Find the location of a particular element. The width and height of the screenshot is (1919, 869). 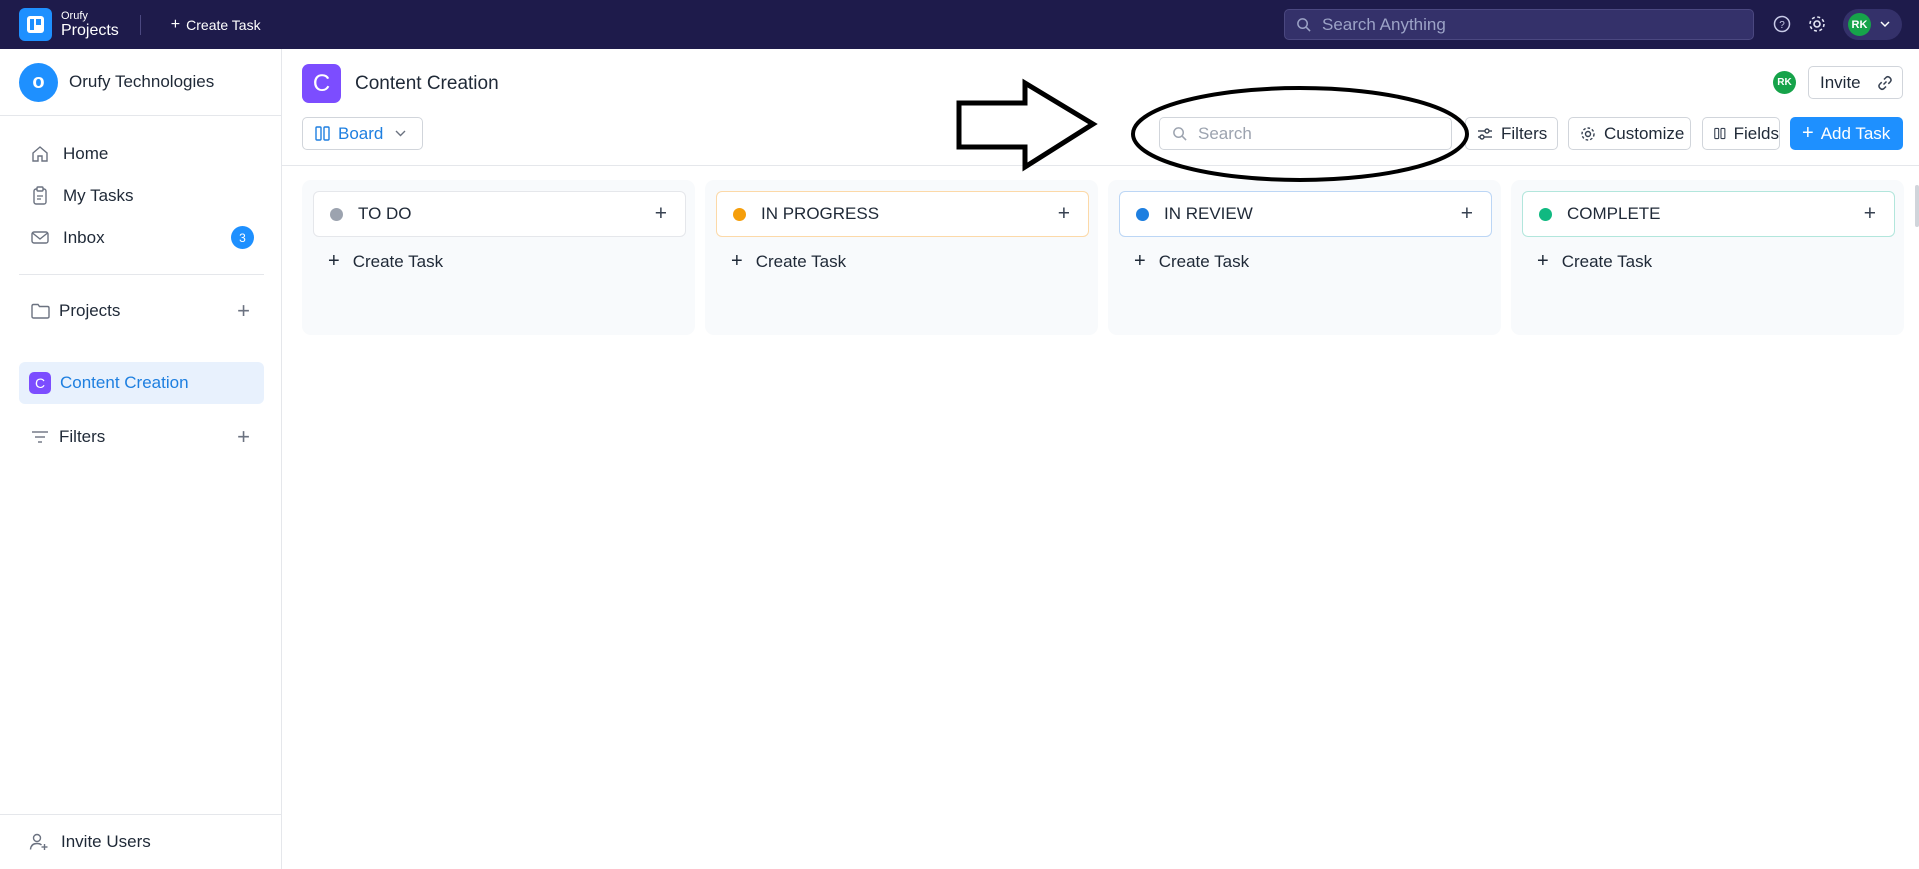

sidebar-item-label: Inbox is located at coordinates (84, 237).